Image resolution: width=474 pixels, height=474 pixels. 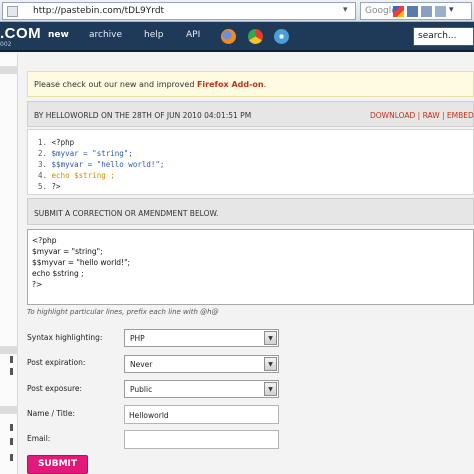 I want to click on code-line: 1. <?php, so click(x=56, y=142).